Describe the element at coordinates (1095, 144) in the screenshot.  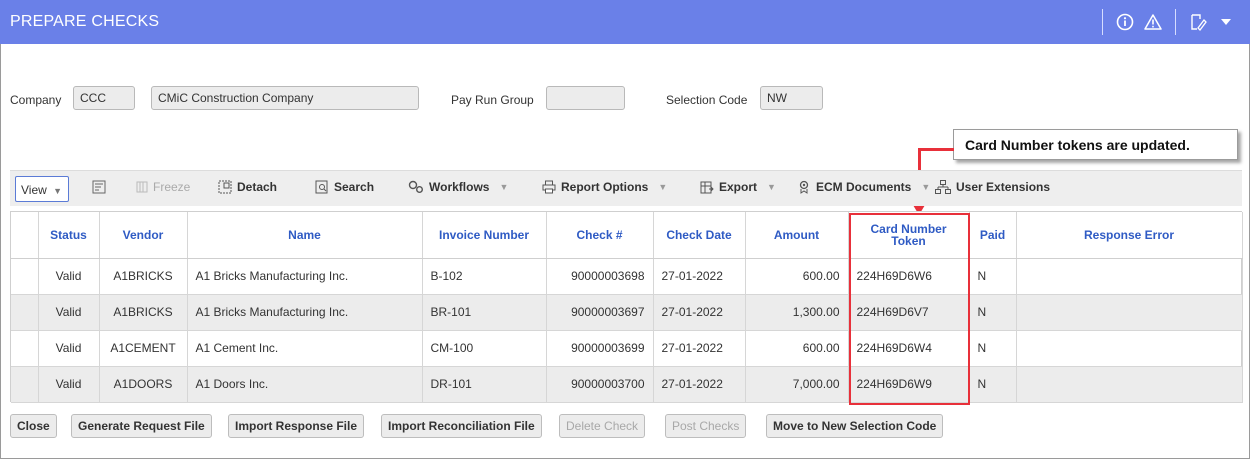
I see `annotation-callout: Card Number tokens are updated.` at that location.